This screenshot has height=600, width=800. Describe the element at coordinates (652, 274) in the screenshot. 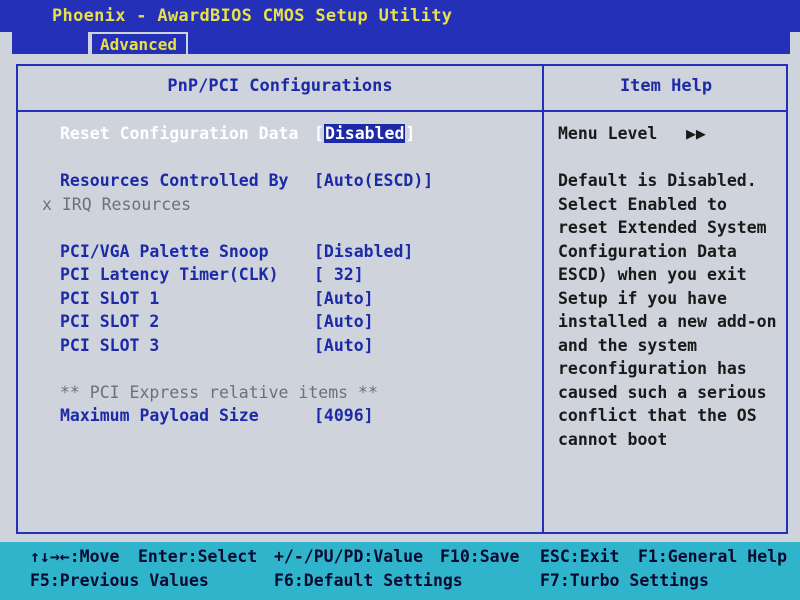

I see `help-text-line: ESCD) when you exit` at that location.